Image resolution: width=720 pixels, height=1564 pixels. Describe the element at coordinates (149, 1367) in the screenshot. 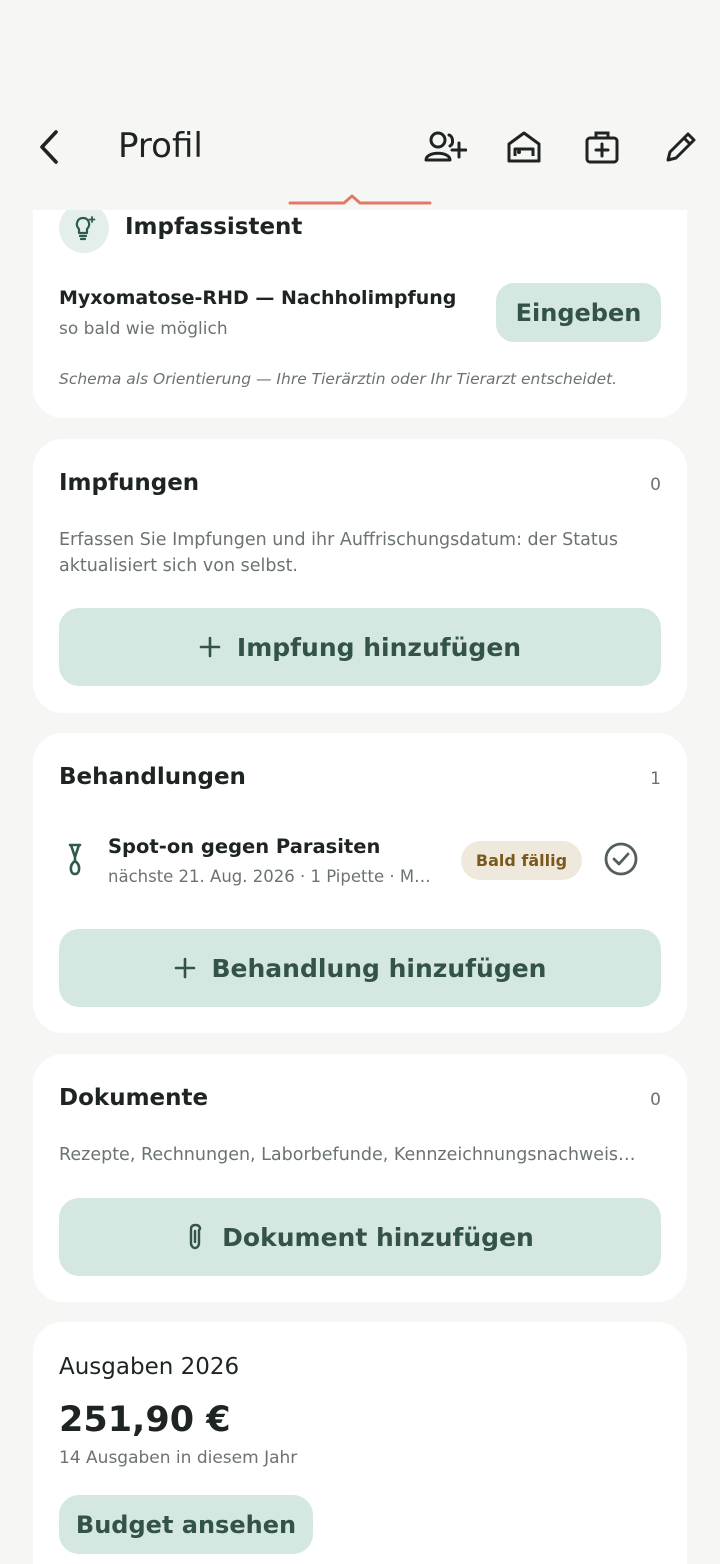

I see `expenses-title: Ausgaben 2026` at that location.